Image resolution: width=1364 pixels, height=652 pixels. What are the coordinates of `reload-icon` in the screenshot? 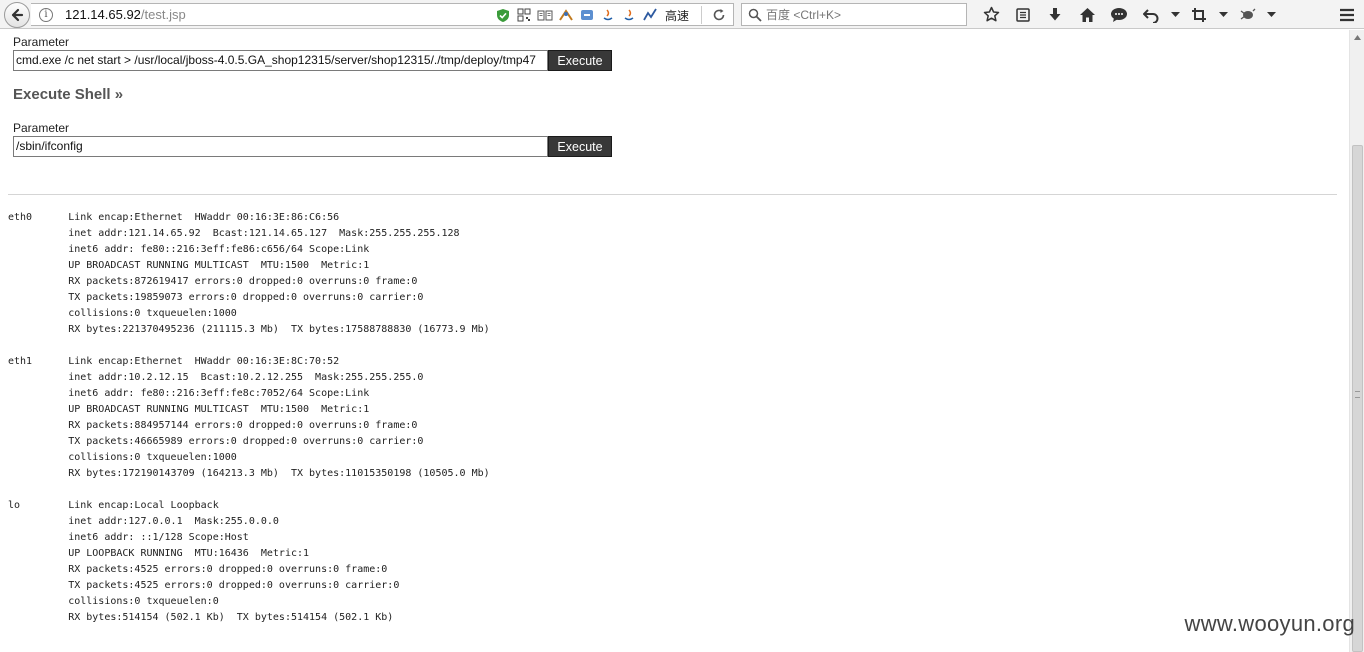 It's located at (718, 15).